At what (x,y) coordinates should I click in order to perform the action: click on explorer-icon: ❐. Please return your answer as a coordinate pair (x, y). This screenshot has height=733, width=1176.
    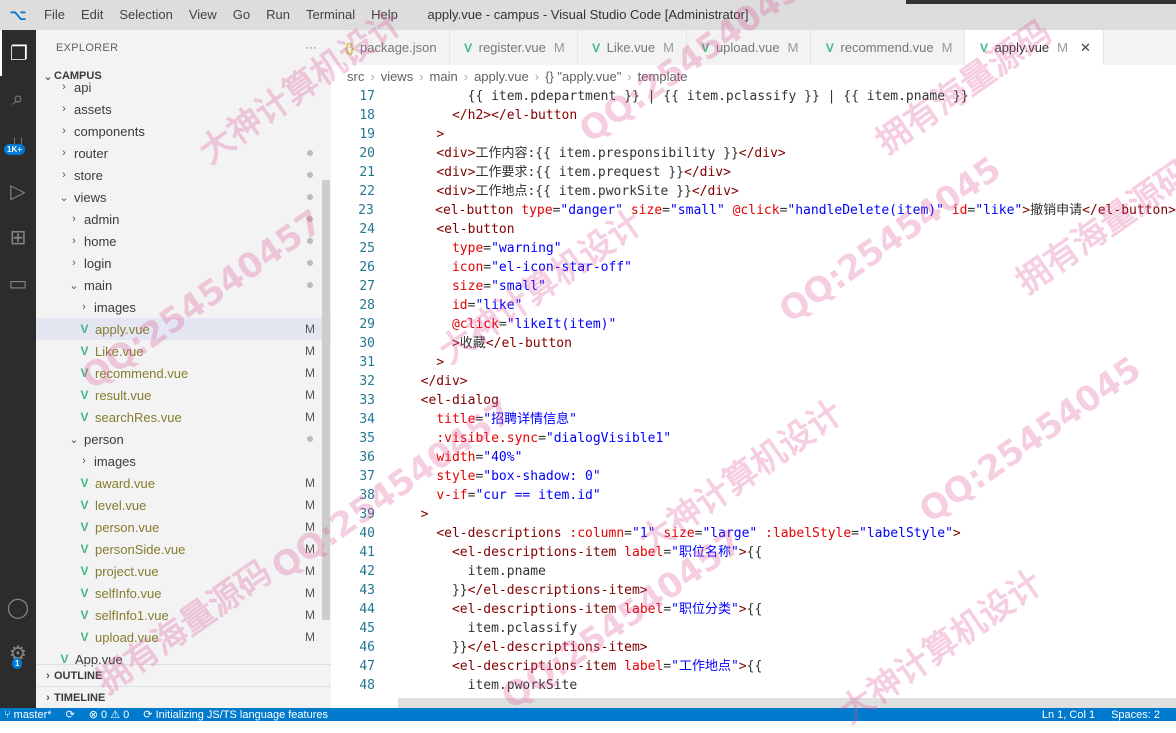
    Looking at the image, I should click on (18, 53).